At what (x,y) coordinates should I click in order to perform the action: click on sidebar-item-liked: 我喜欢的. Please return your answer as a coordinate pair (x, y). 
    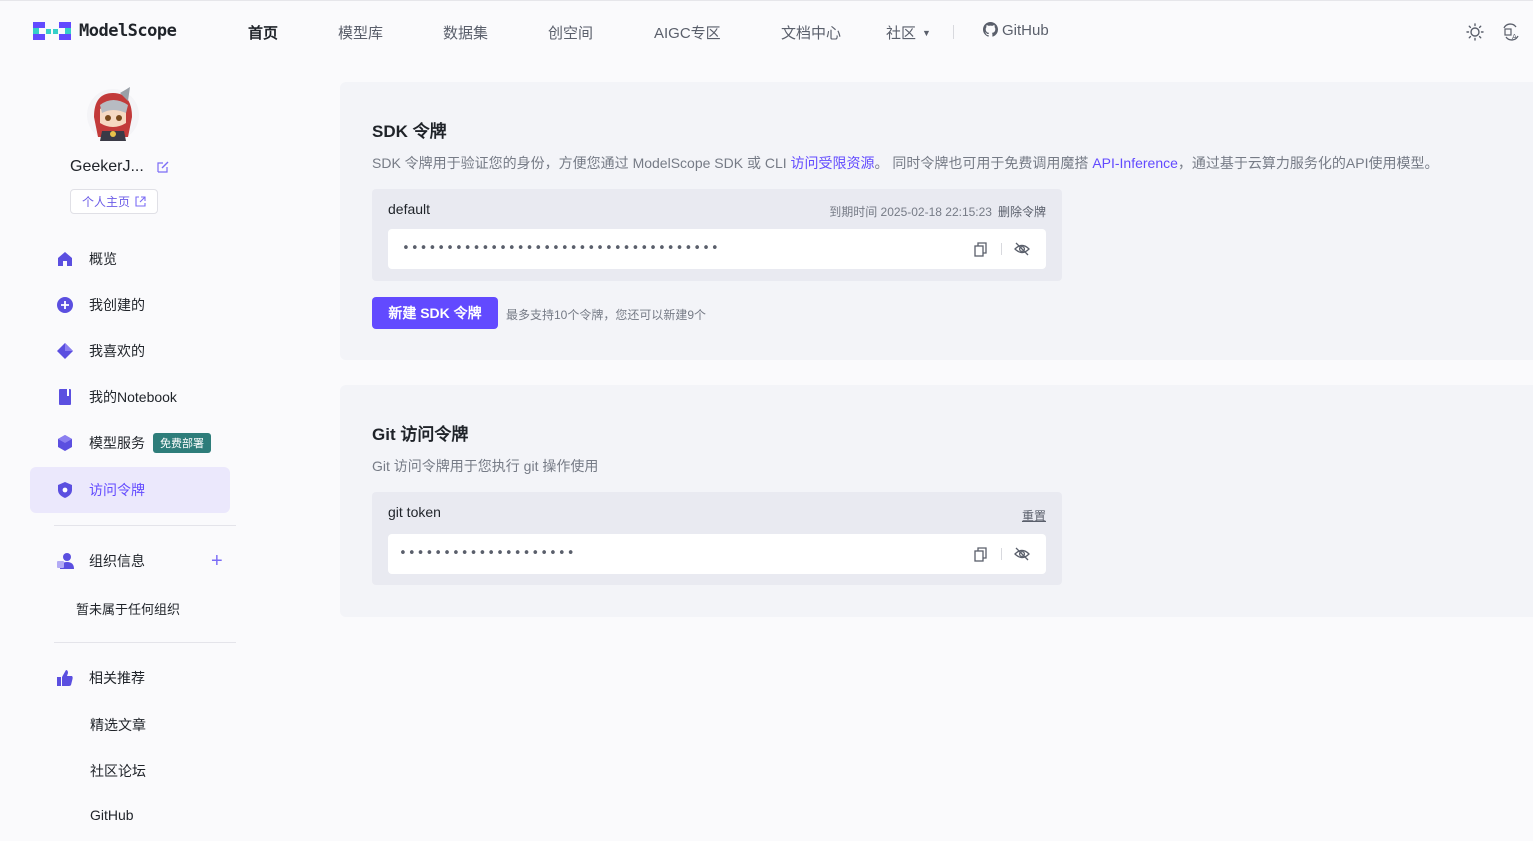
    Looking at the image, I should click on (130, 351).